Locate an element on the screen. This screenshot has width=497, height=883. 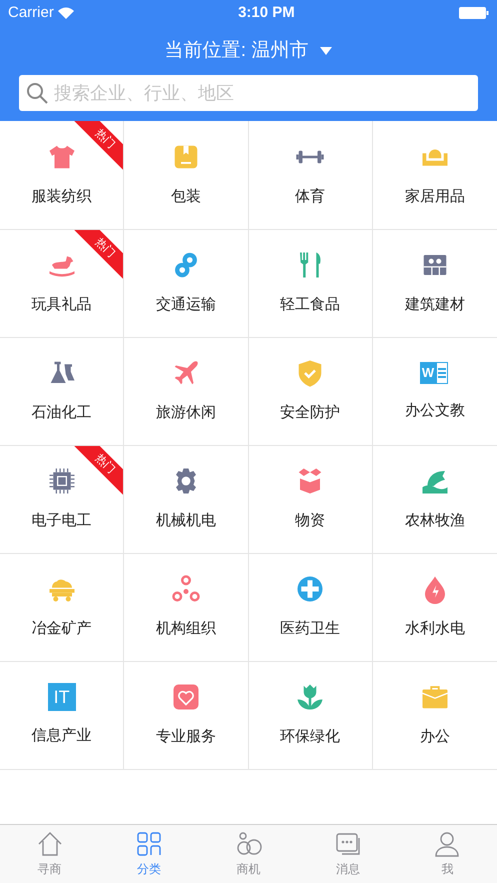
location-selector: 当前位置: 温州市 is located at coordinates (248, 51).